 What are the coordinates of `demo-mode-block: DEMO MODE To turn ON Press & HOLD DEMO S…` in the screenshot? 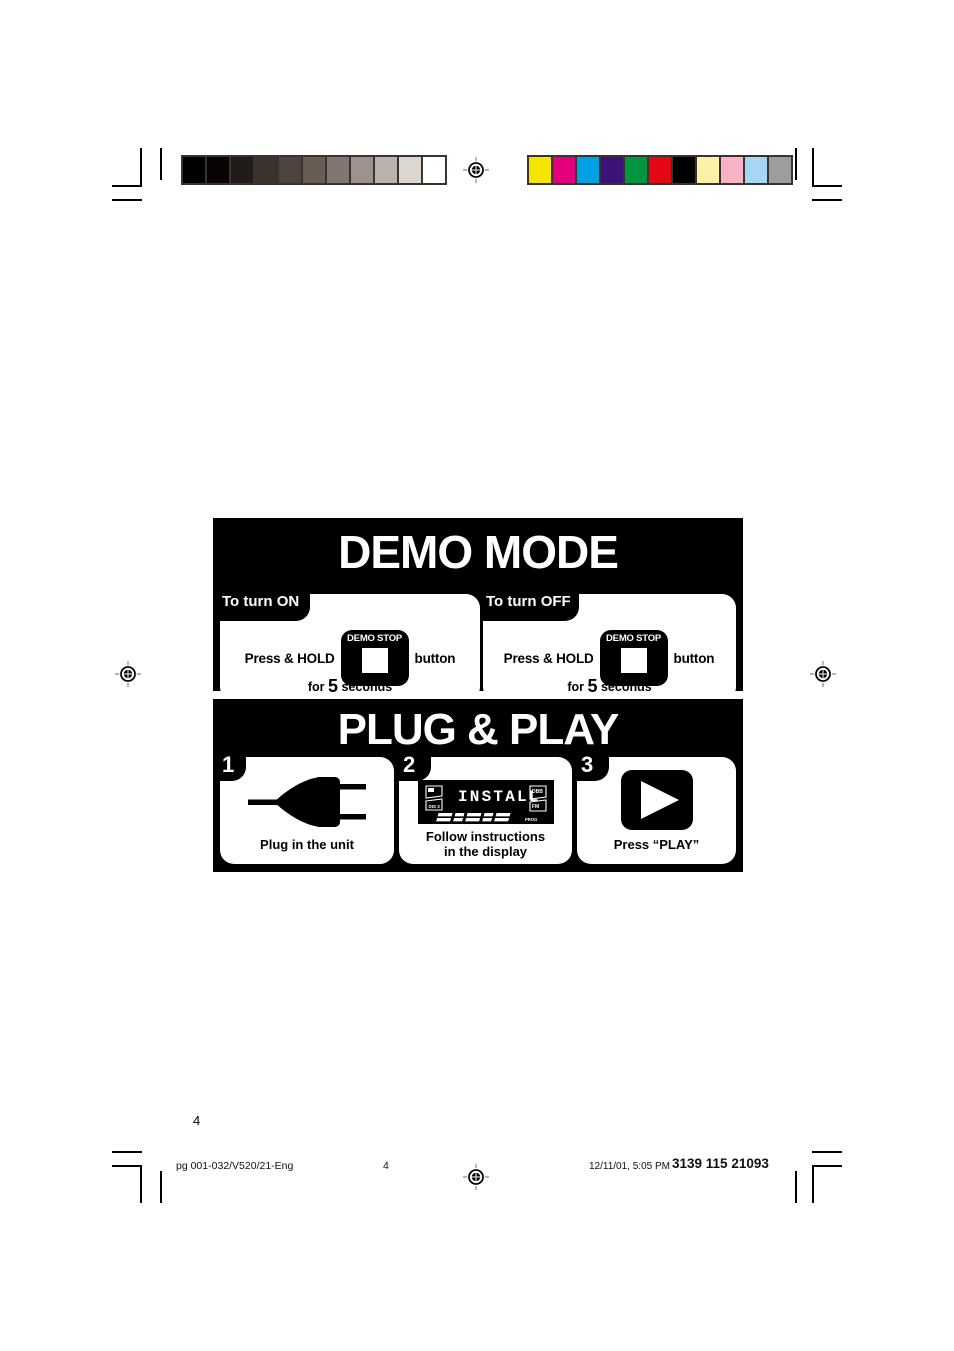 It's located at (478, 609).